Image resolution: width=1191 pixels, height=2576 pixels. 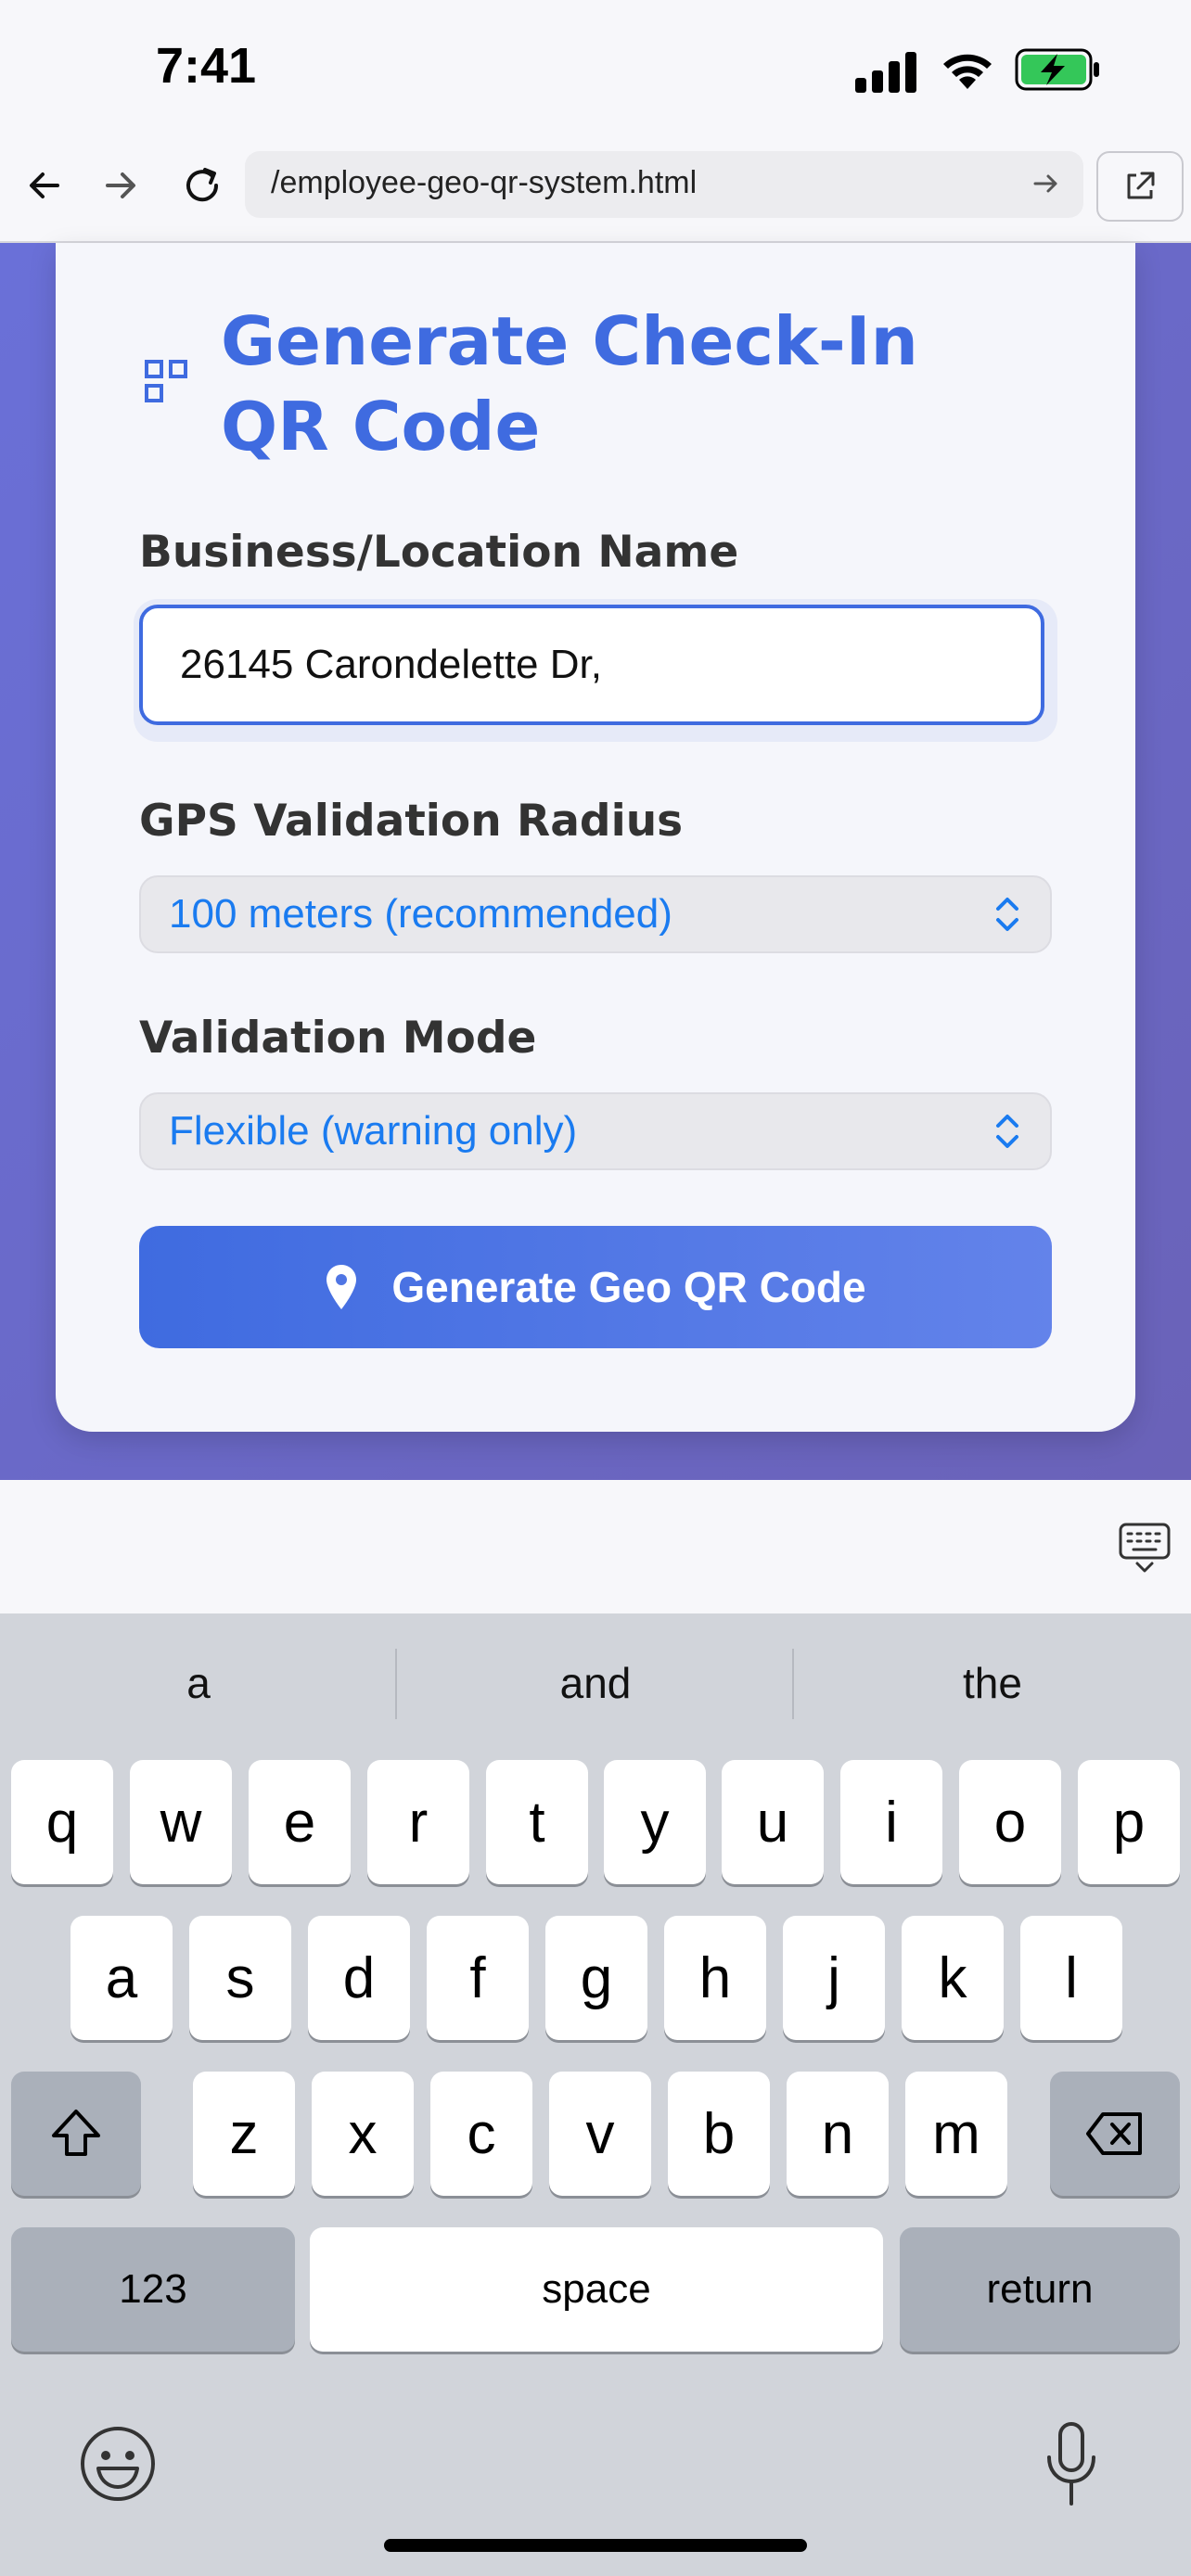 I want to click on gps-radius-label: GPS Validation Radius, so click(x=411, y=821).